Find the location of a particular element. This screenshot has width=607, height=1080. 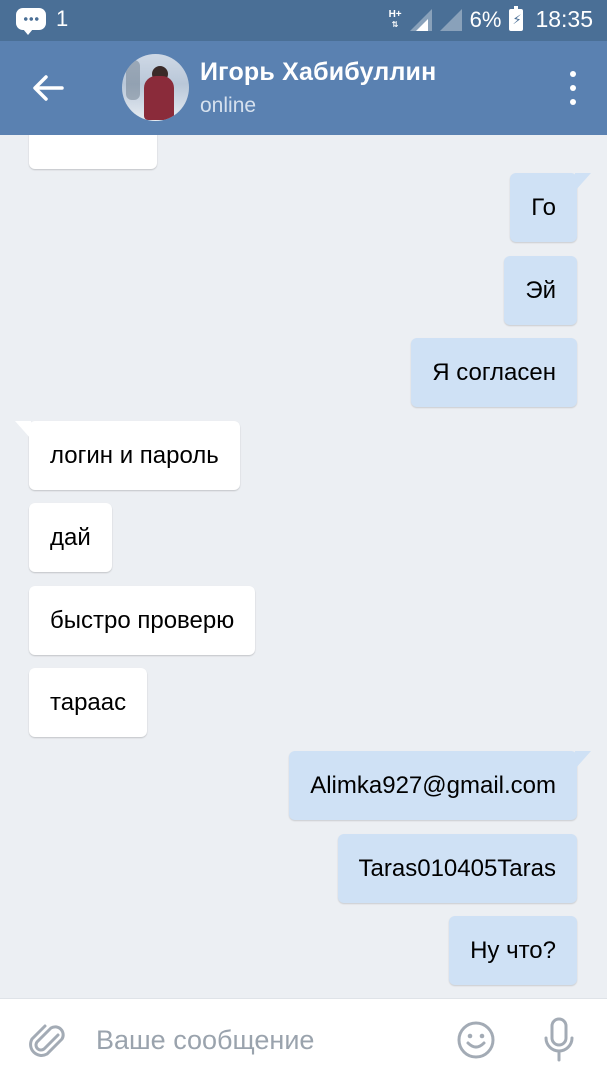

message-input is located at coordinates (261, 1040).